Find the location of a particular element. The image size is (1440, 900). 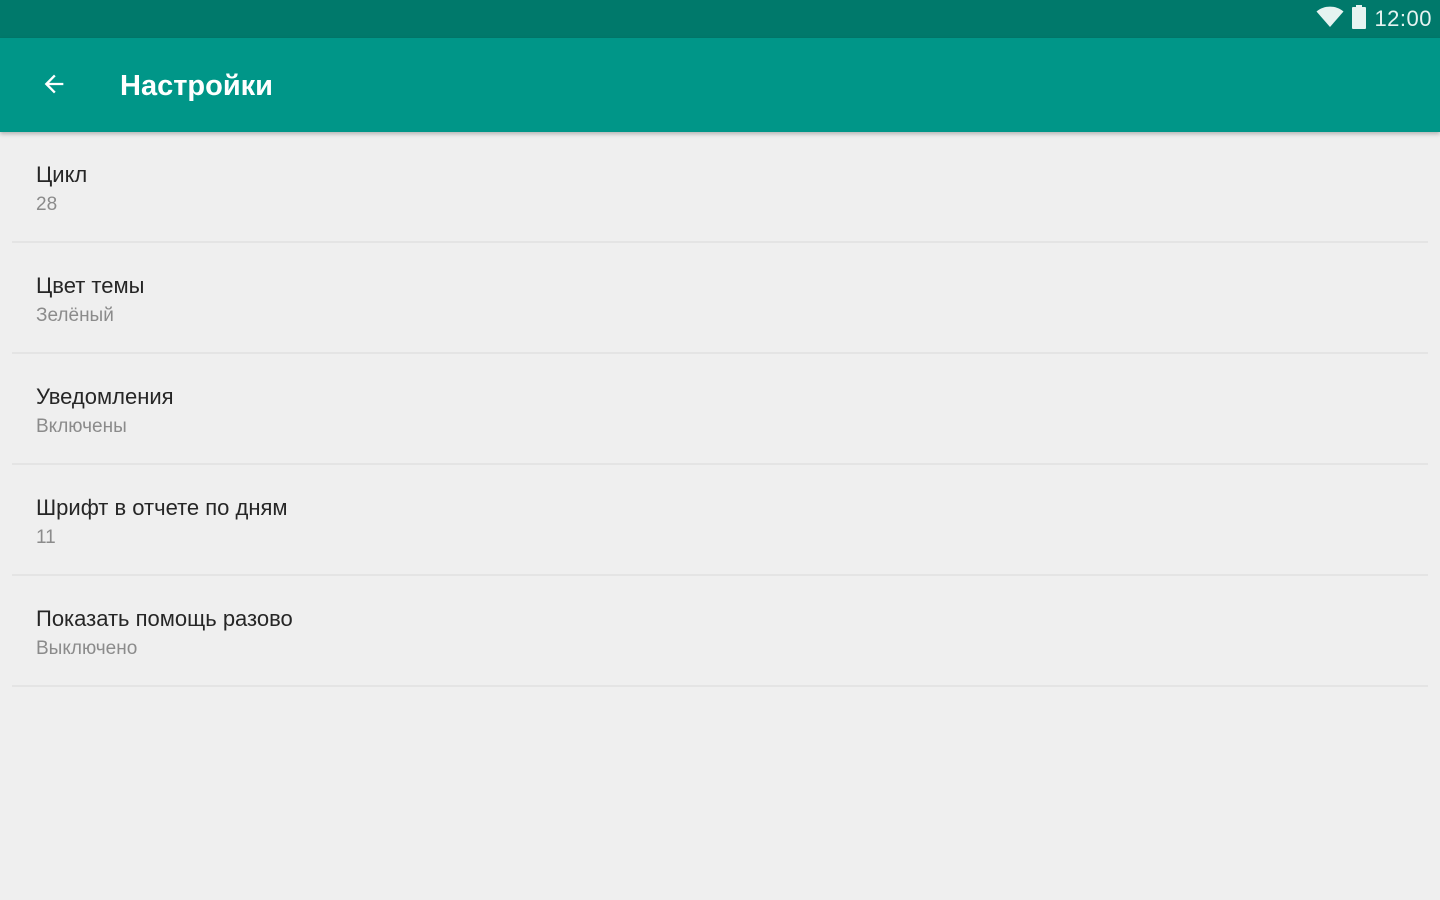

wifi-icon is located at coordinates (1330, 19).